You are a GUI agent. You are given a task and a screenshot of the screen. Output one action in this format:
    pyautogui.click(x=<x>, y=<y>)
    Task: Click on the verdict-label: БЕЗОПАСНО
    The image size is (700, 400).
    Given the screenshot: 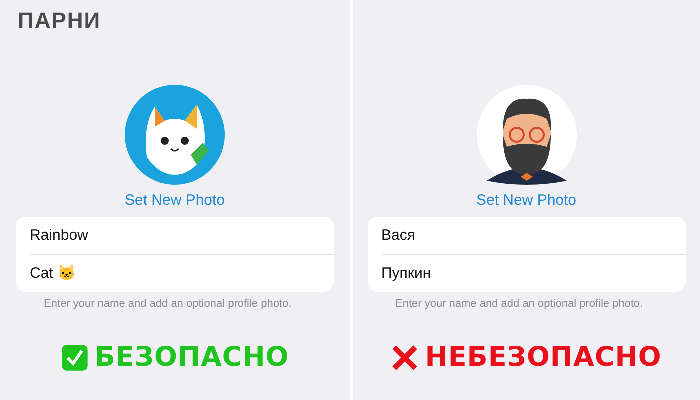 What is the action you would take?
    pyautogui.click(x=192, y=357)
    